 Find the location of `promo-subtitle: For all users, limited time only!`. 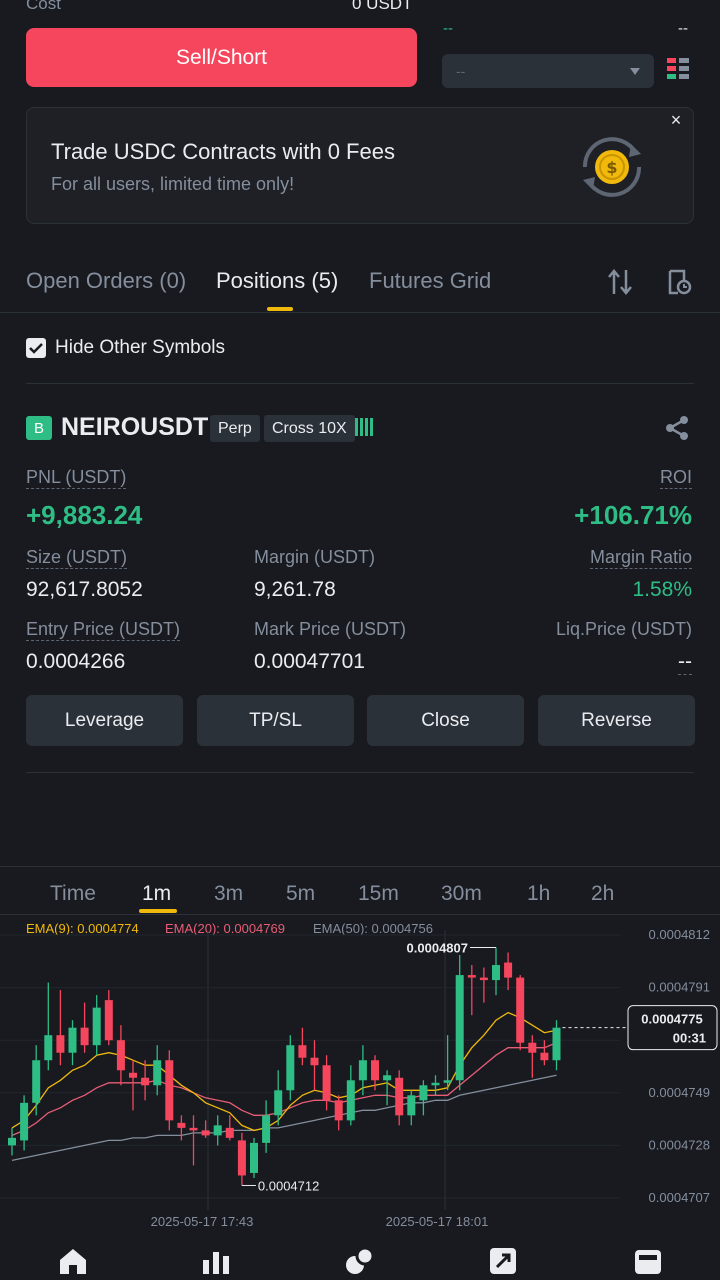

promo-subtitle: For all users, limited time only! is located at coordinates (173, 184).